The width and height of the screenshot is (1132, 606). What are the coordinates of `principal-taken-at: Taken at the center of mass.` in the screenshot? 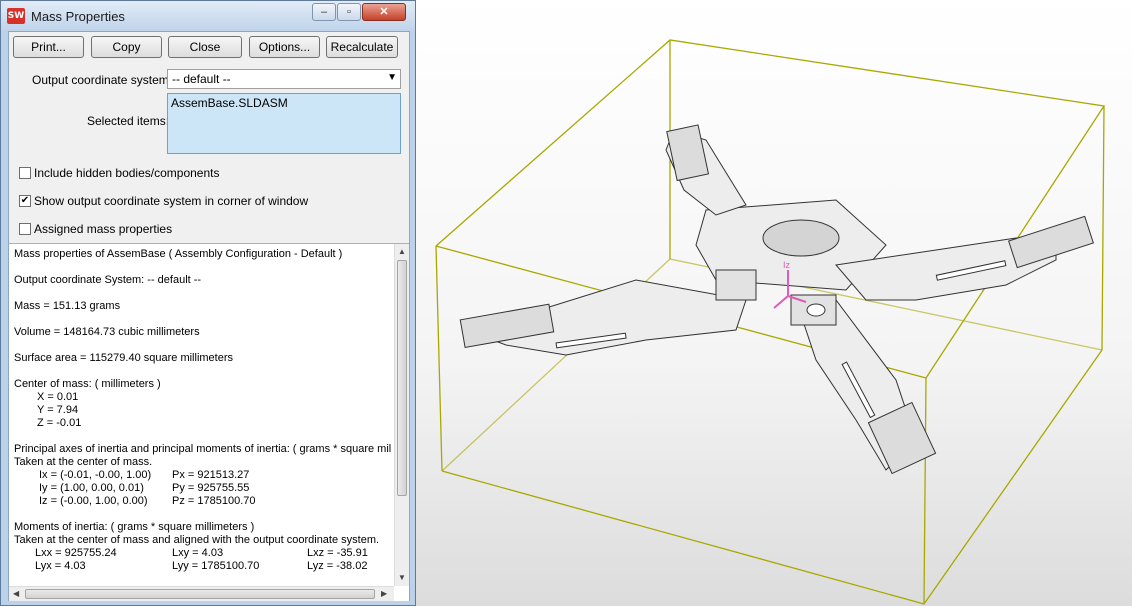 It's located at (83, 462).